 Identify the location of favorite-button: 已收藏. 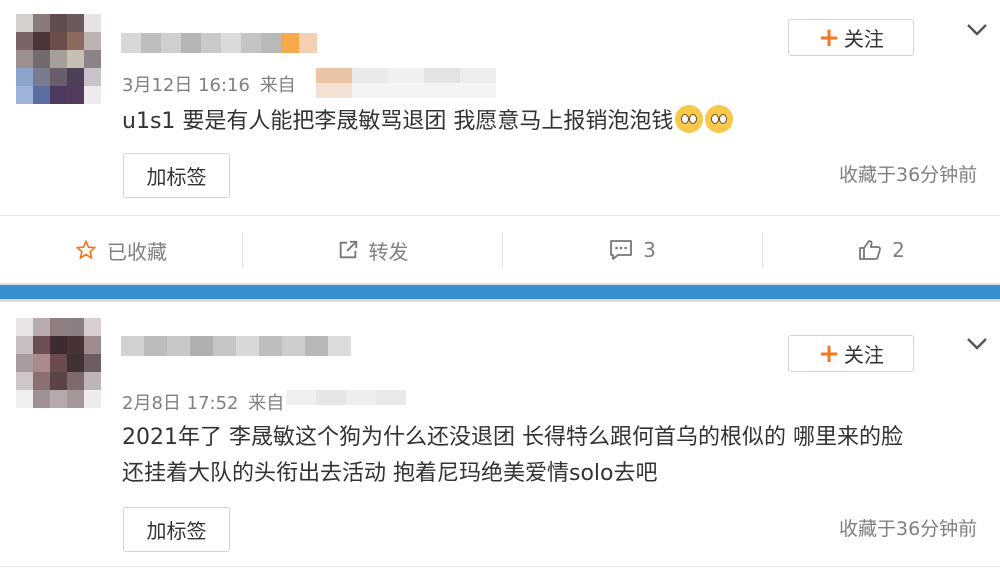
(121, 250).